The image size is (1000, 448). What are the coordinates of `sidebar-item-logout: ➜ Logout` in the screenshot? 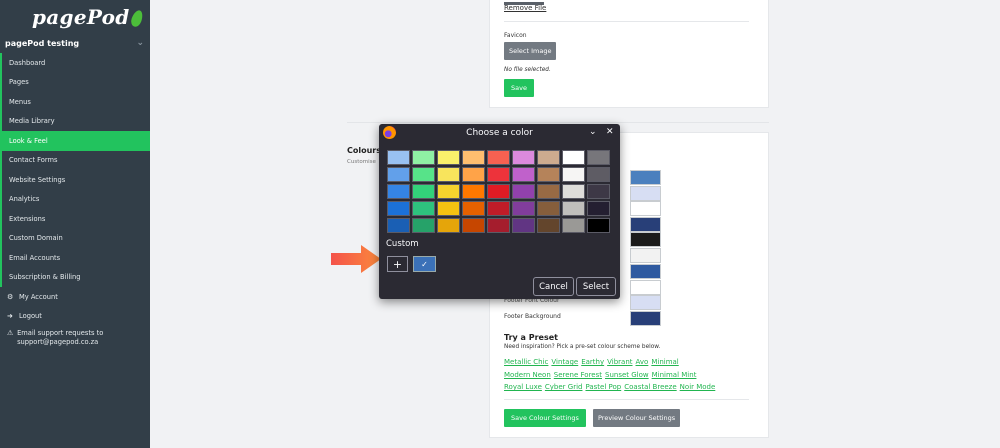 It's located at (75, 317).